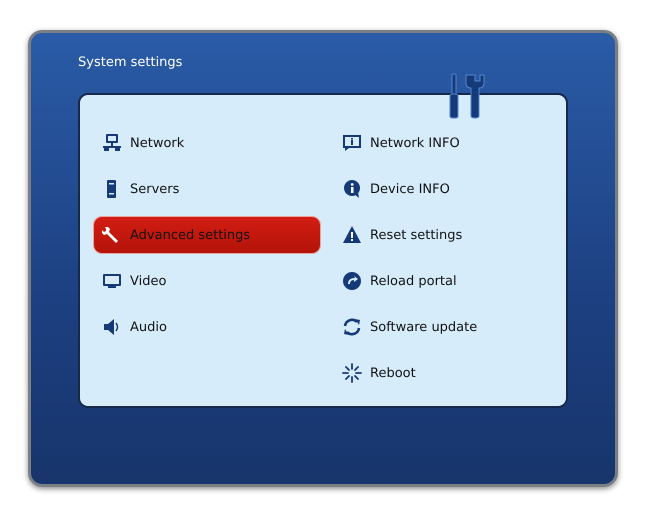 The width and height of the screenshot is (646, 517). I want to click on window-title: System settings, so click(131, 63).